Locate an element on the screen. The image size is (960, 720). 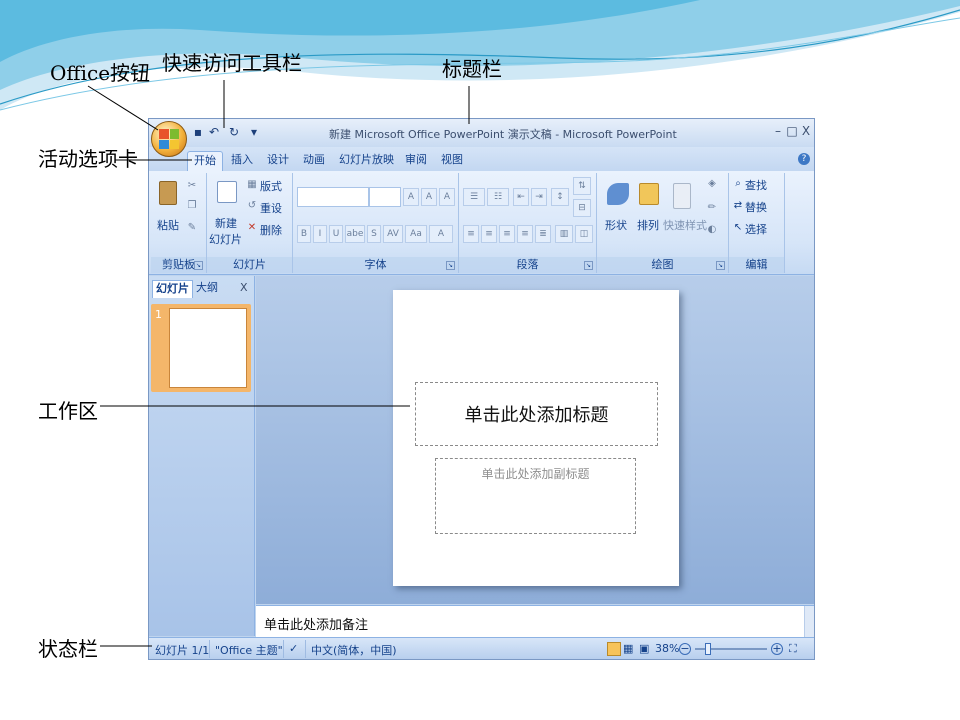
save-icon: ▪ is located at coordinates (198, 132).